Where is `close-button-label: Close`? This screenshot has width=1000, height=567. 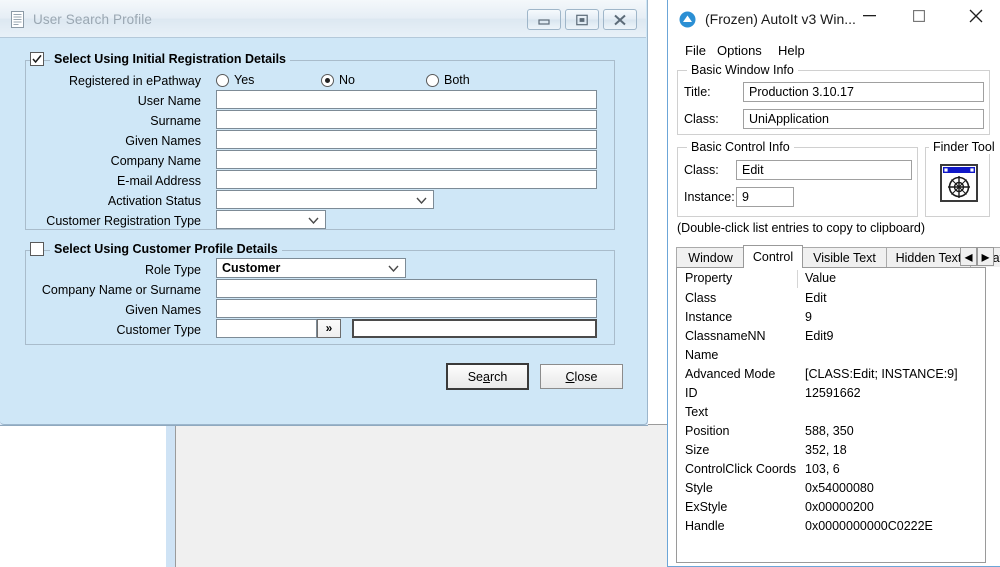
close-button-label: Close is located at coordinates (581, 376).